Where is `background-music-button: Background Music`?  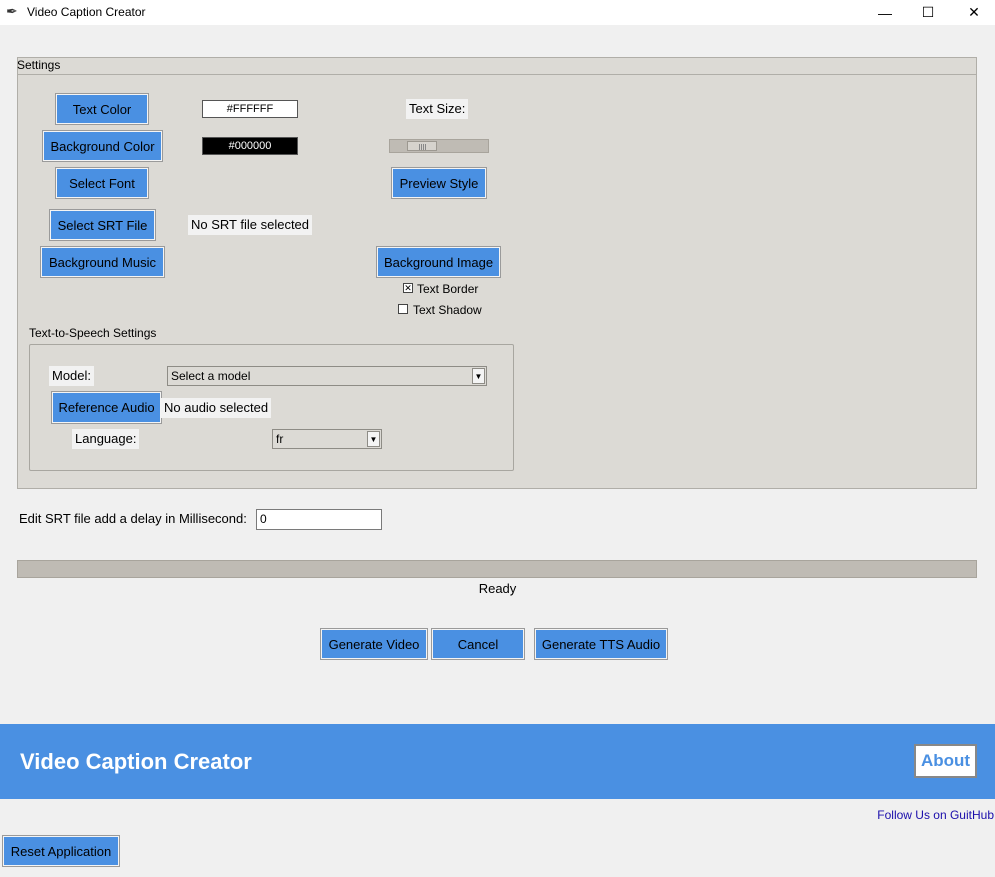 background-music-button: Background Music is located at coordinates (102, 262).